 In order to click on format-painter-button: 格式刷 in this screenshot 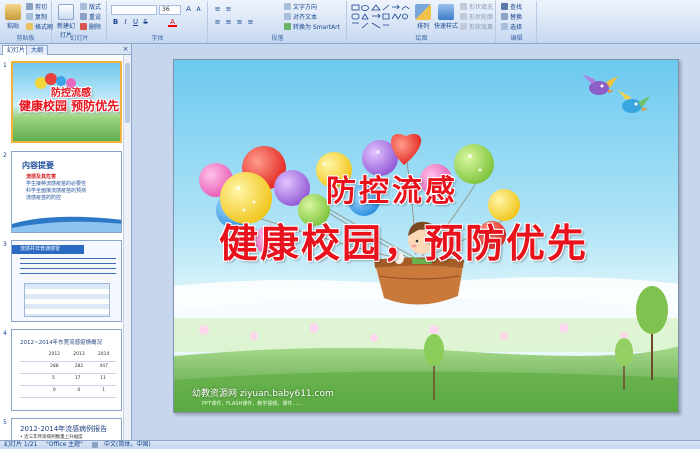, I will do `click(39, 27)`.